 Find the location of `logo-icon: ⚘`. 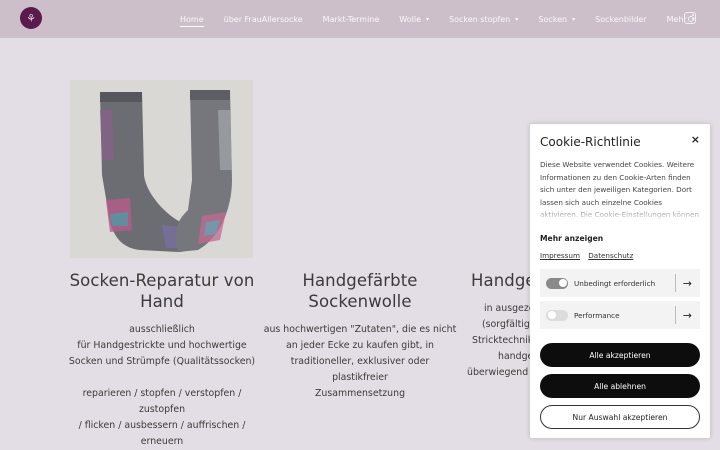

logo-icon: ⚘ is located at coordinates (31, 18).